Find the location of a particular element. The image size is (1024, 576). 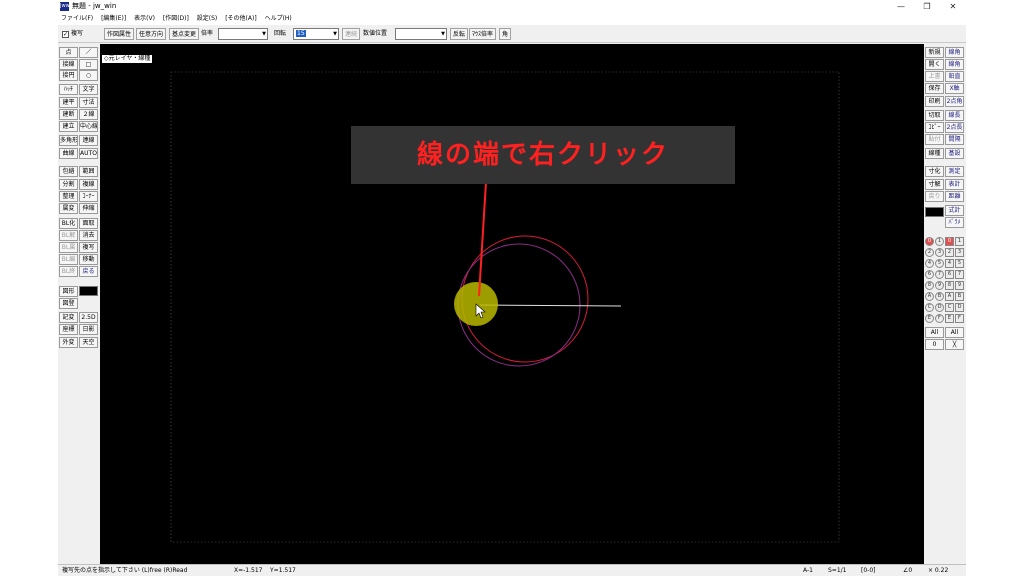

left-tool-button: AUTO is located at coordinates (88, 153).